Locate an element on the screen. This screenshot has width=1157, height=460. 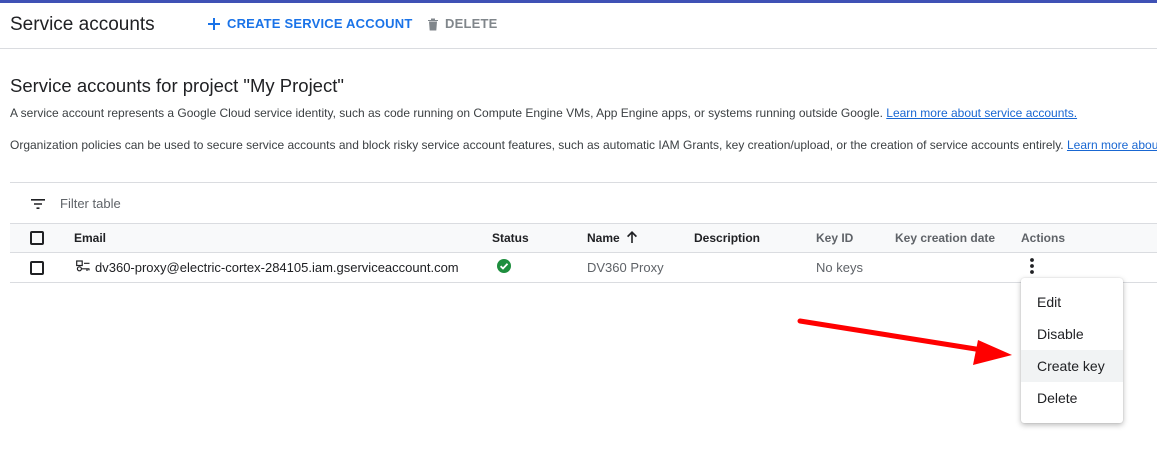
key-id-cell: No keys is located at coordinates (839, 267).